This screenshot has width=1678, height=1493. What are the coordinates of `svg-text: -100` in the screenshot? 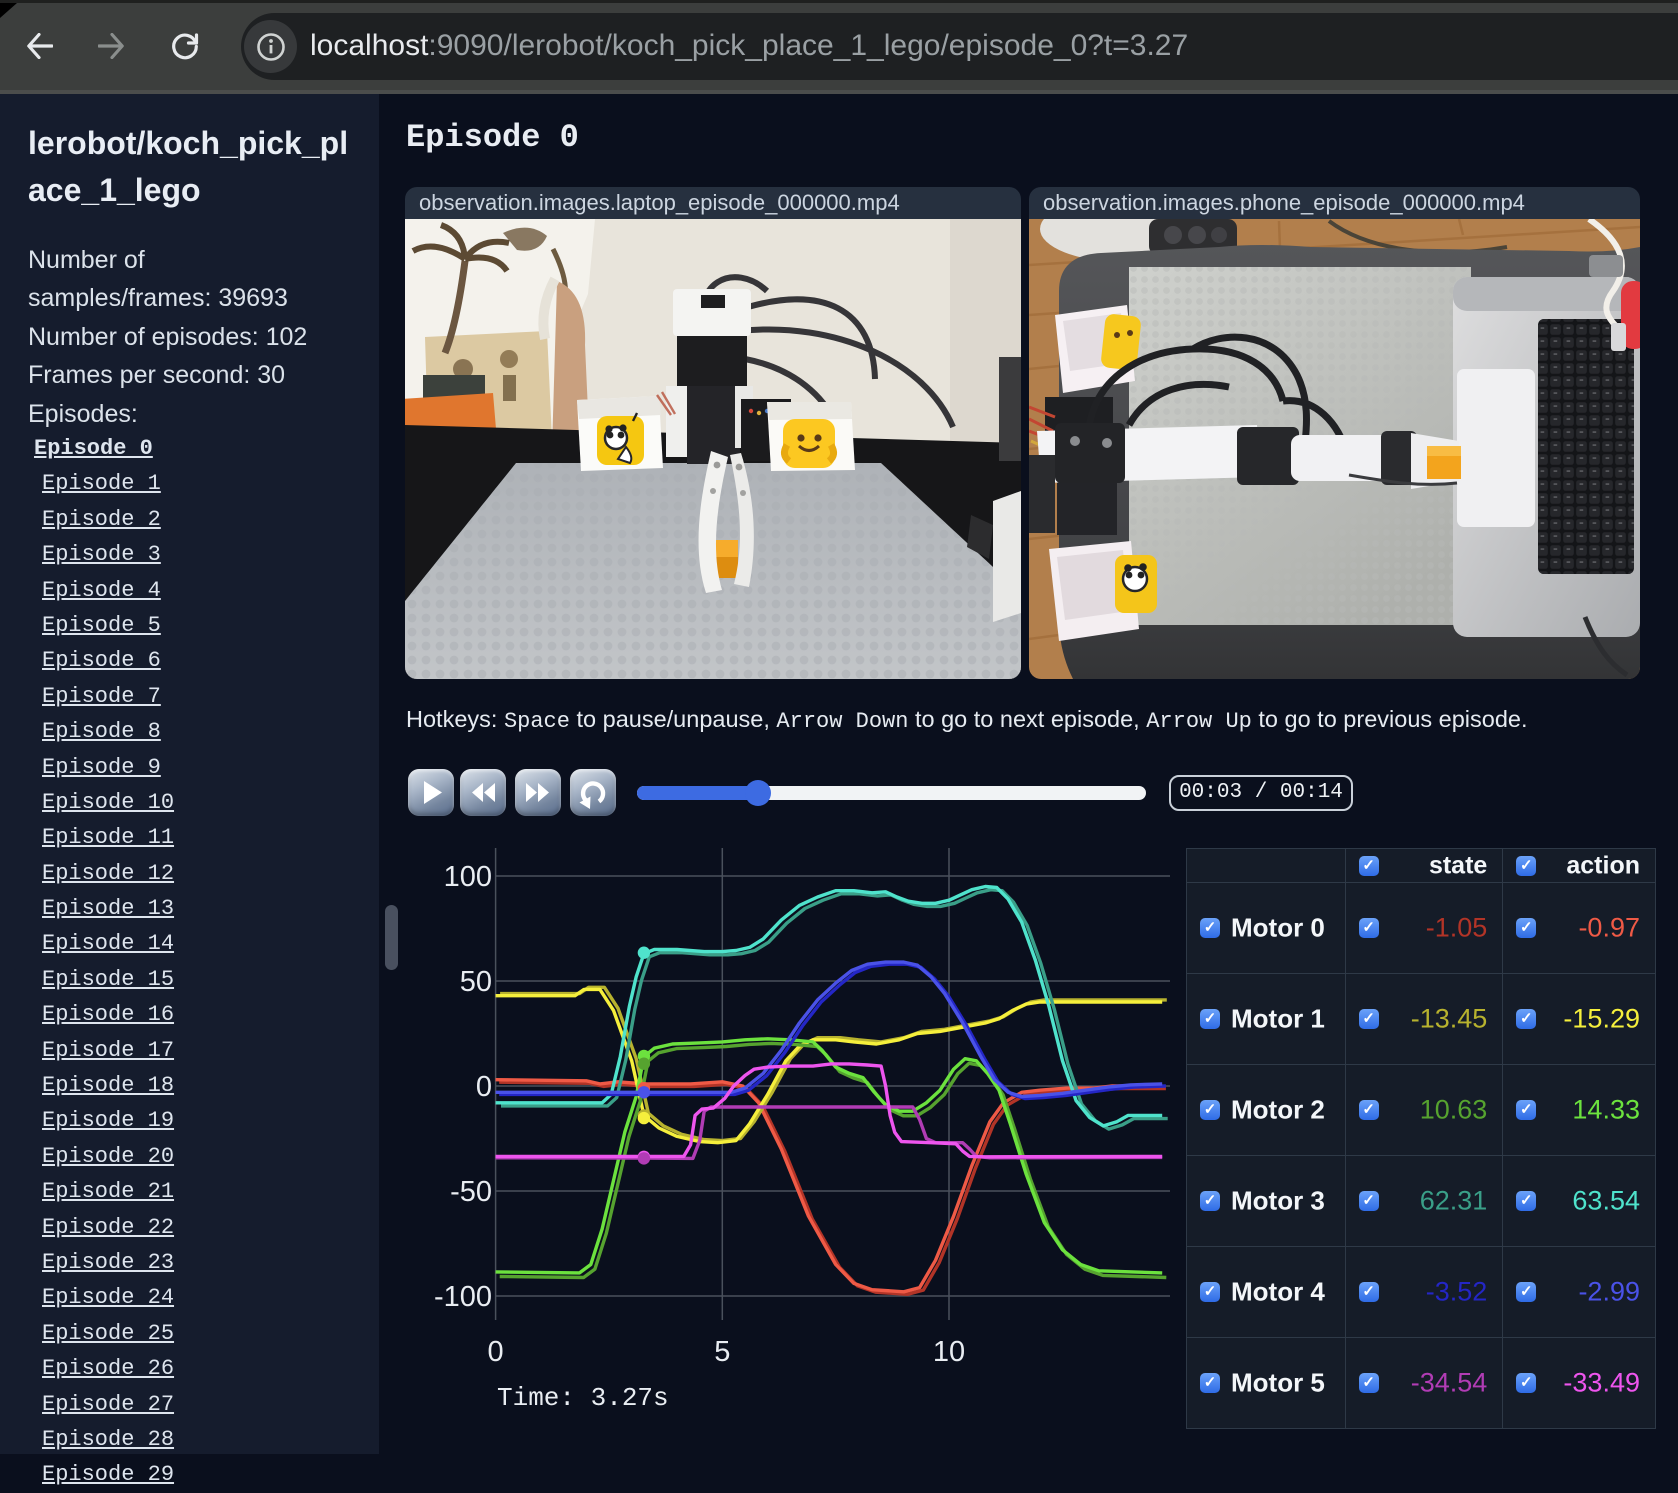 It's located at (463, 1297).